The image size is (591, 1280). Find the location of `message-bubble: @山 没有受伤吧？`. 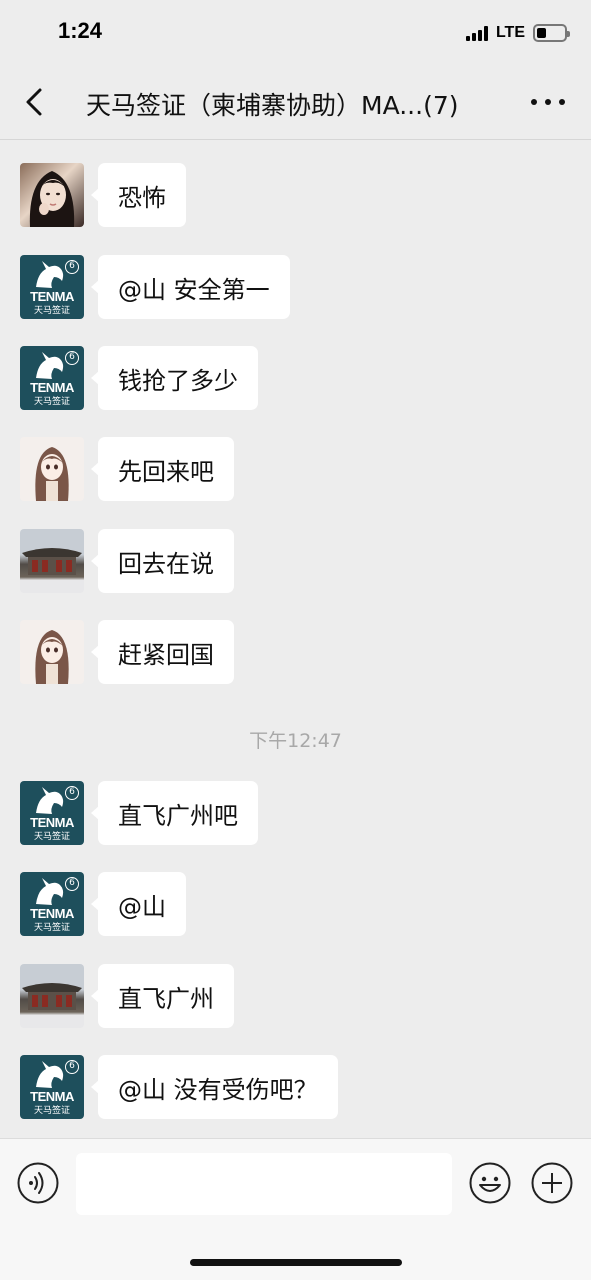

message-bubble: @山 没有受伤吧？ is located at coordinates (214, 1087).